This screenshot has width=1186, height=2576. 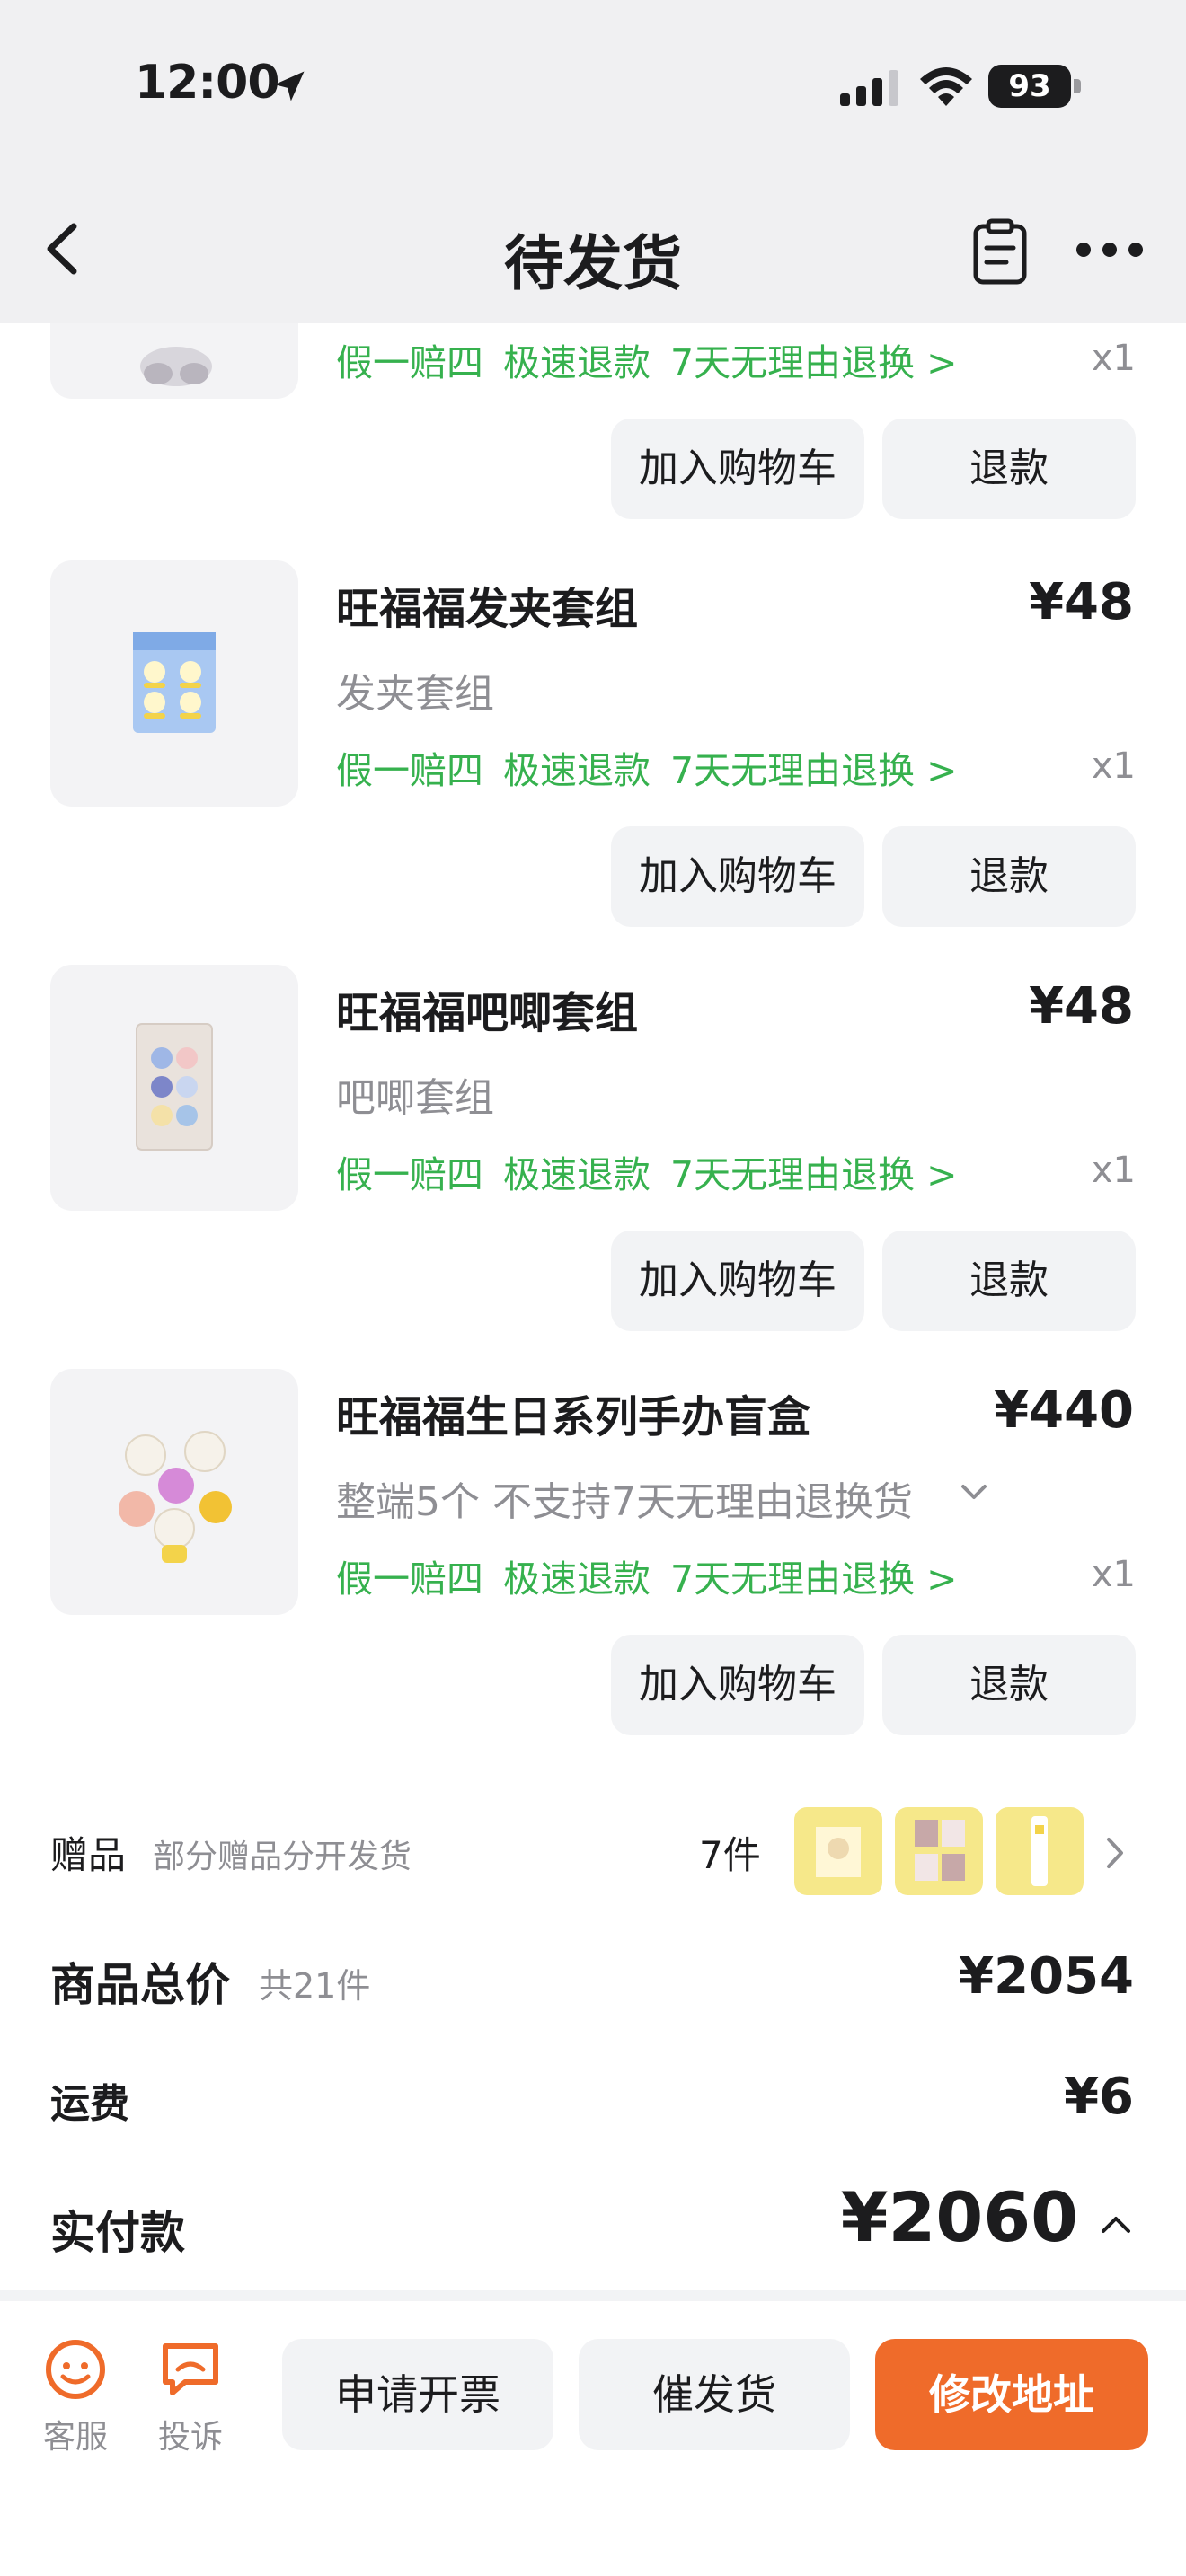 What do you see at coordinates (1029, 86) in the screenshot?
I see `battery-level: 93` at bounding box center [1029, 86].